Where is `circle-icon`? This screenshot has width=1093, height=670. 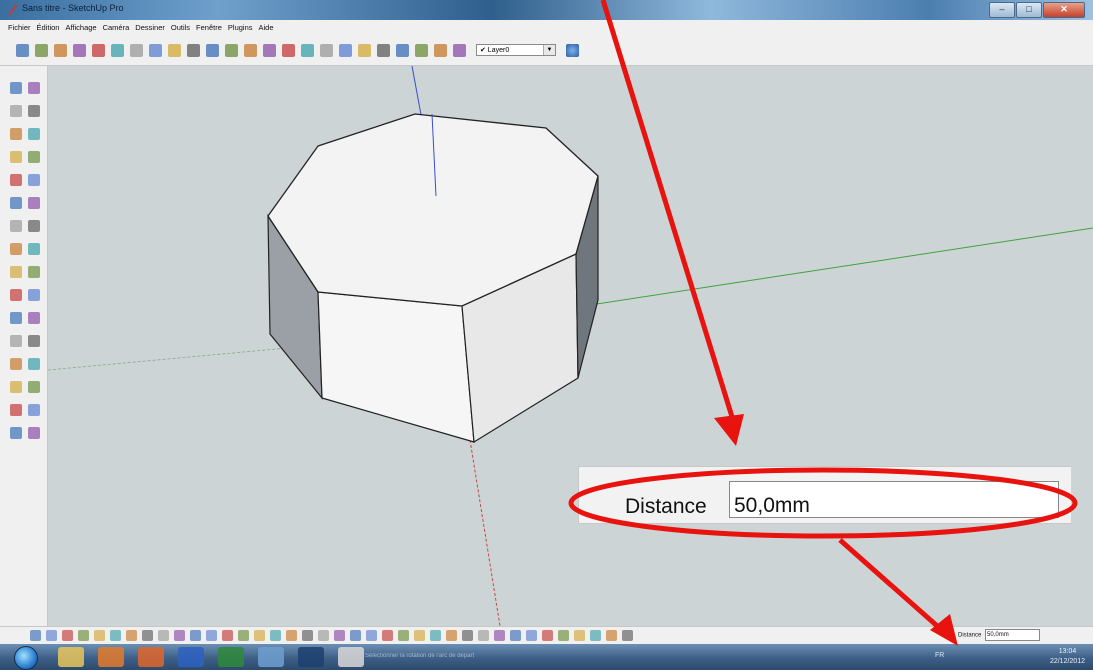
circle-icon is located at coordinates (16, 157).